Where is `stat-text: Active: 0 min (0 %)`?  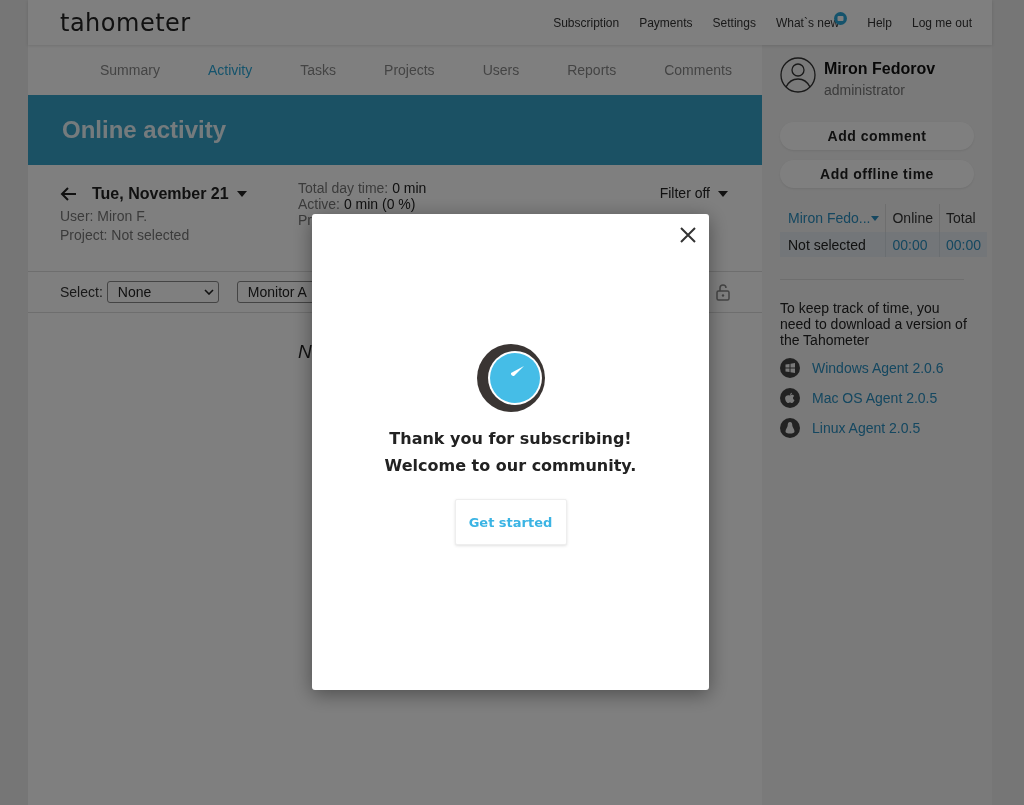
stat-text: Active: 0 min (0 %) is located at coordinates (357, 204).